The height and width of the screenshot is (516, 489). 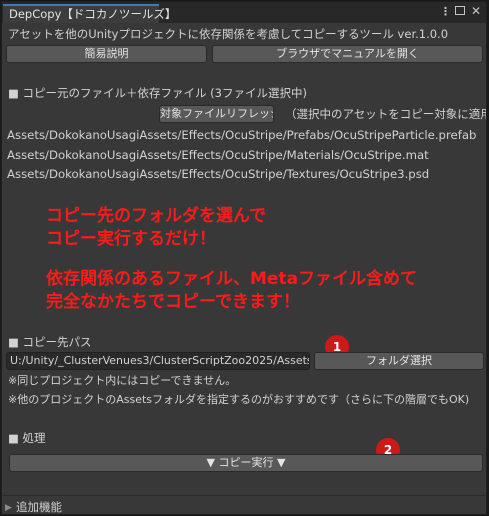 What do you see at coordinates (476, 11) in the screenshot?
I see `close-icon: ✕` at bounding box center [476, 11].